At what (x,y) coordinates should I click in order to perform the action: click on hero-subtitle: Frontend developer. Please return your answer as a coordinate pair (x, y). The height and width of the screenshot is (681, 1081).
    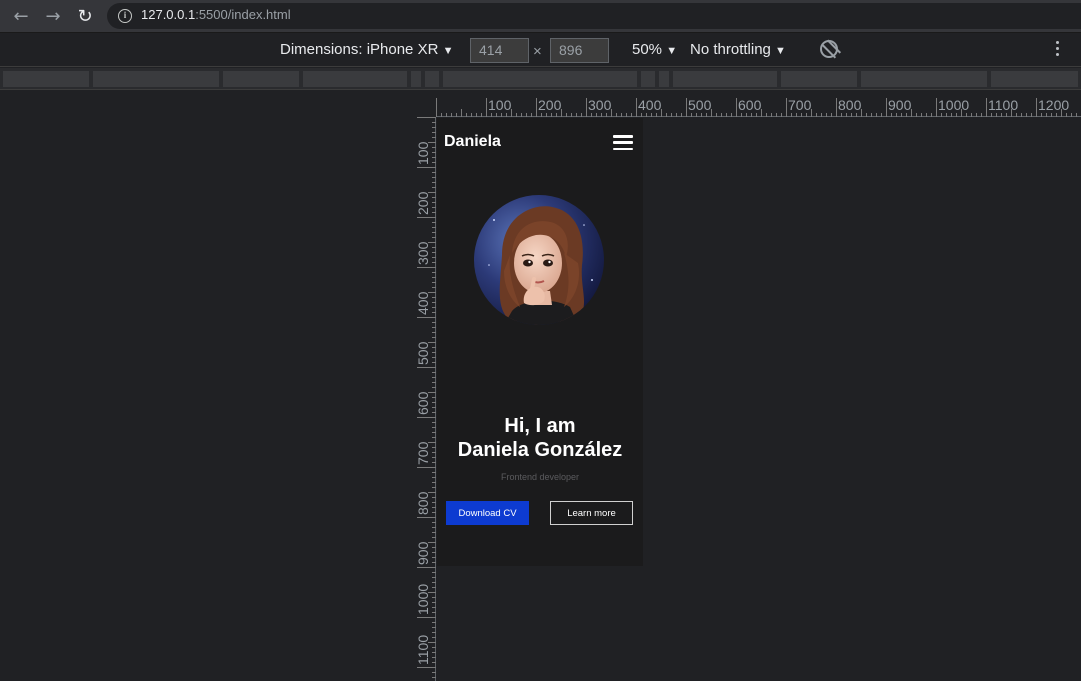
    Looking at the image, I should click on (540, 477).